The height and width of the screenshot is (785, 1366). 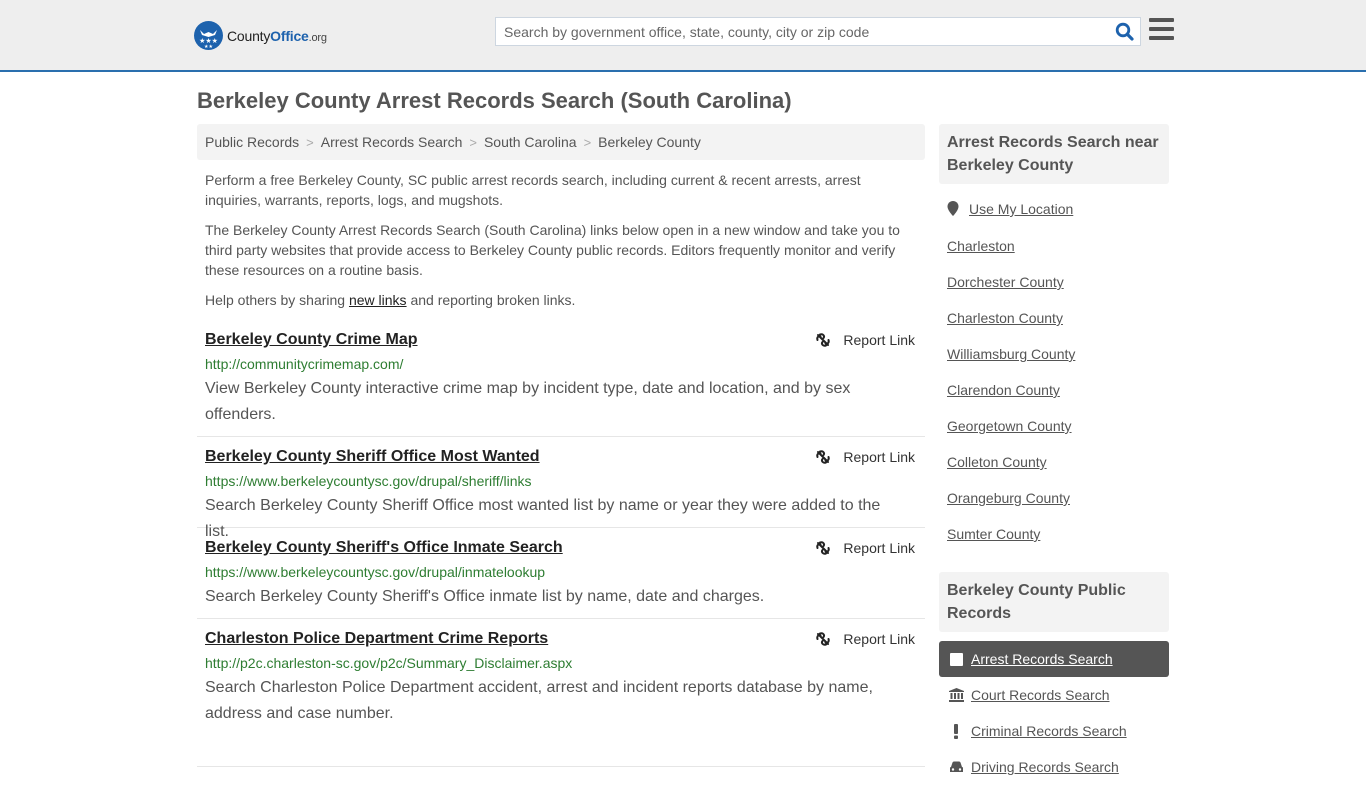 I want to click on public-records-item-criminal: Criminal Records Search, so click(x=1054, y=731).